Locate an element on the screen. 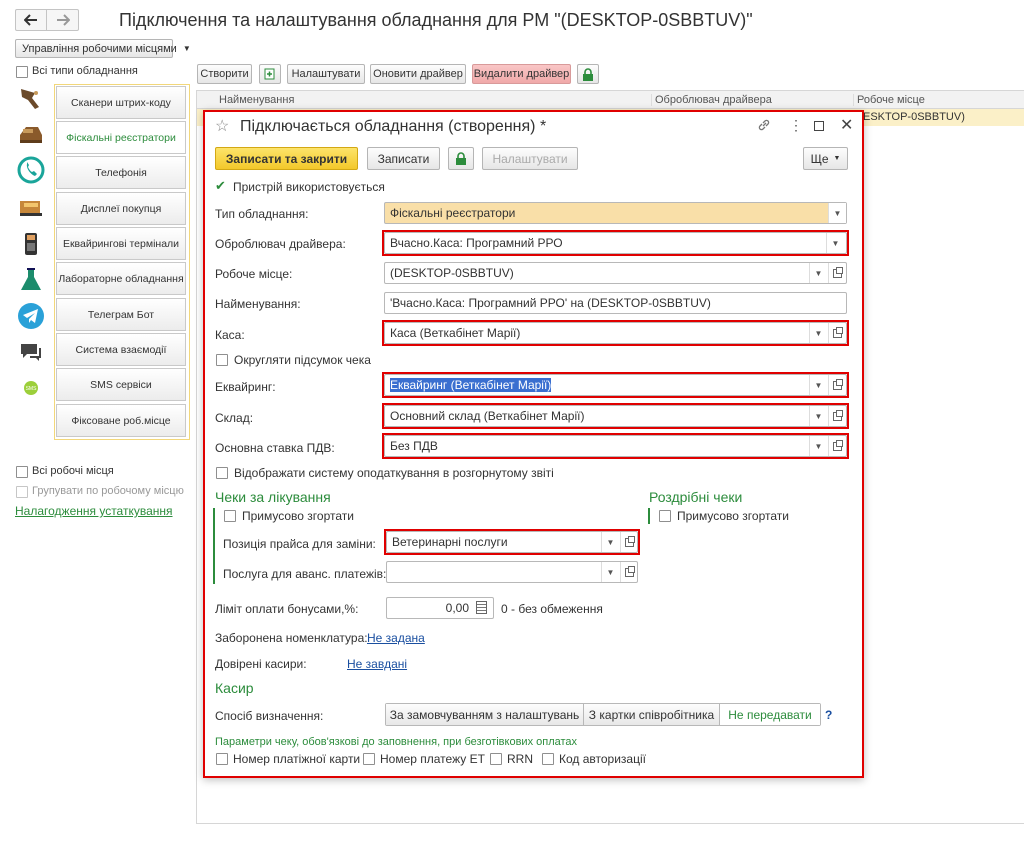  type-field: Фіскальні реєстратори is located at coordinates (615, 213).